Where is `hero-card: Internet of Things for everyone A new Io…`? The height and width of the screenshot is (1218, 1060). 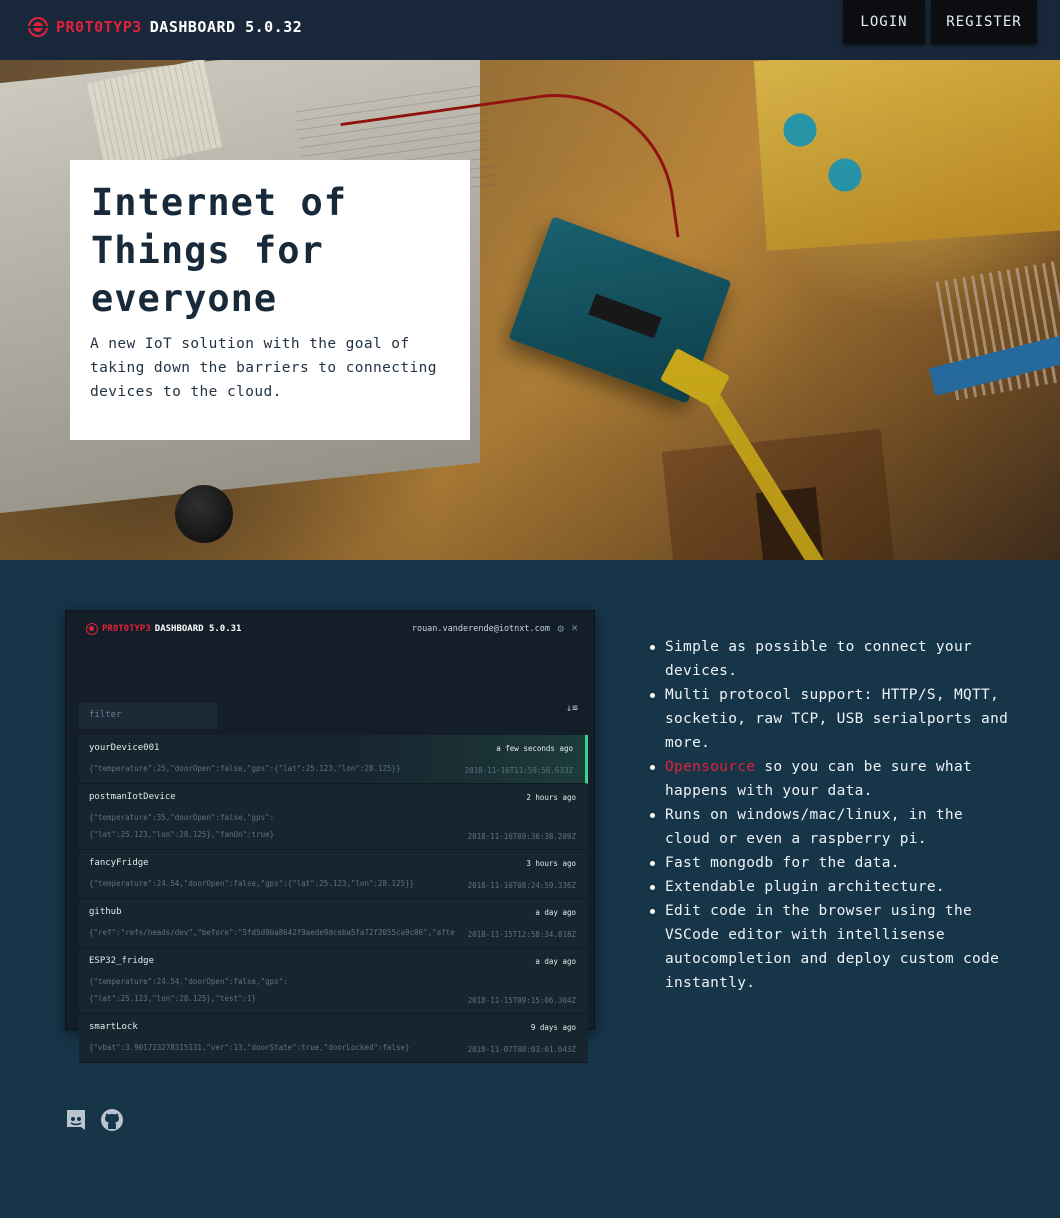
hero-card: Internet of Things for everyone A new Io… is located at coordinates (270, 300).